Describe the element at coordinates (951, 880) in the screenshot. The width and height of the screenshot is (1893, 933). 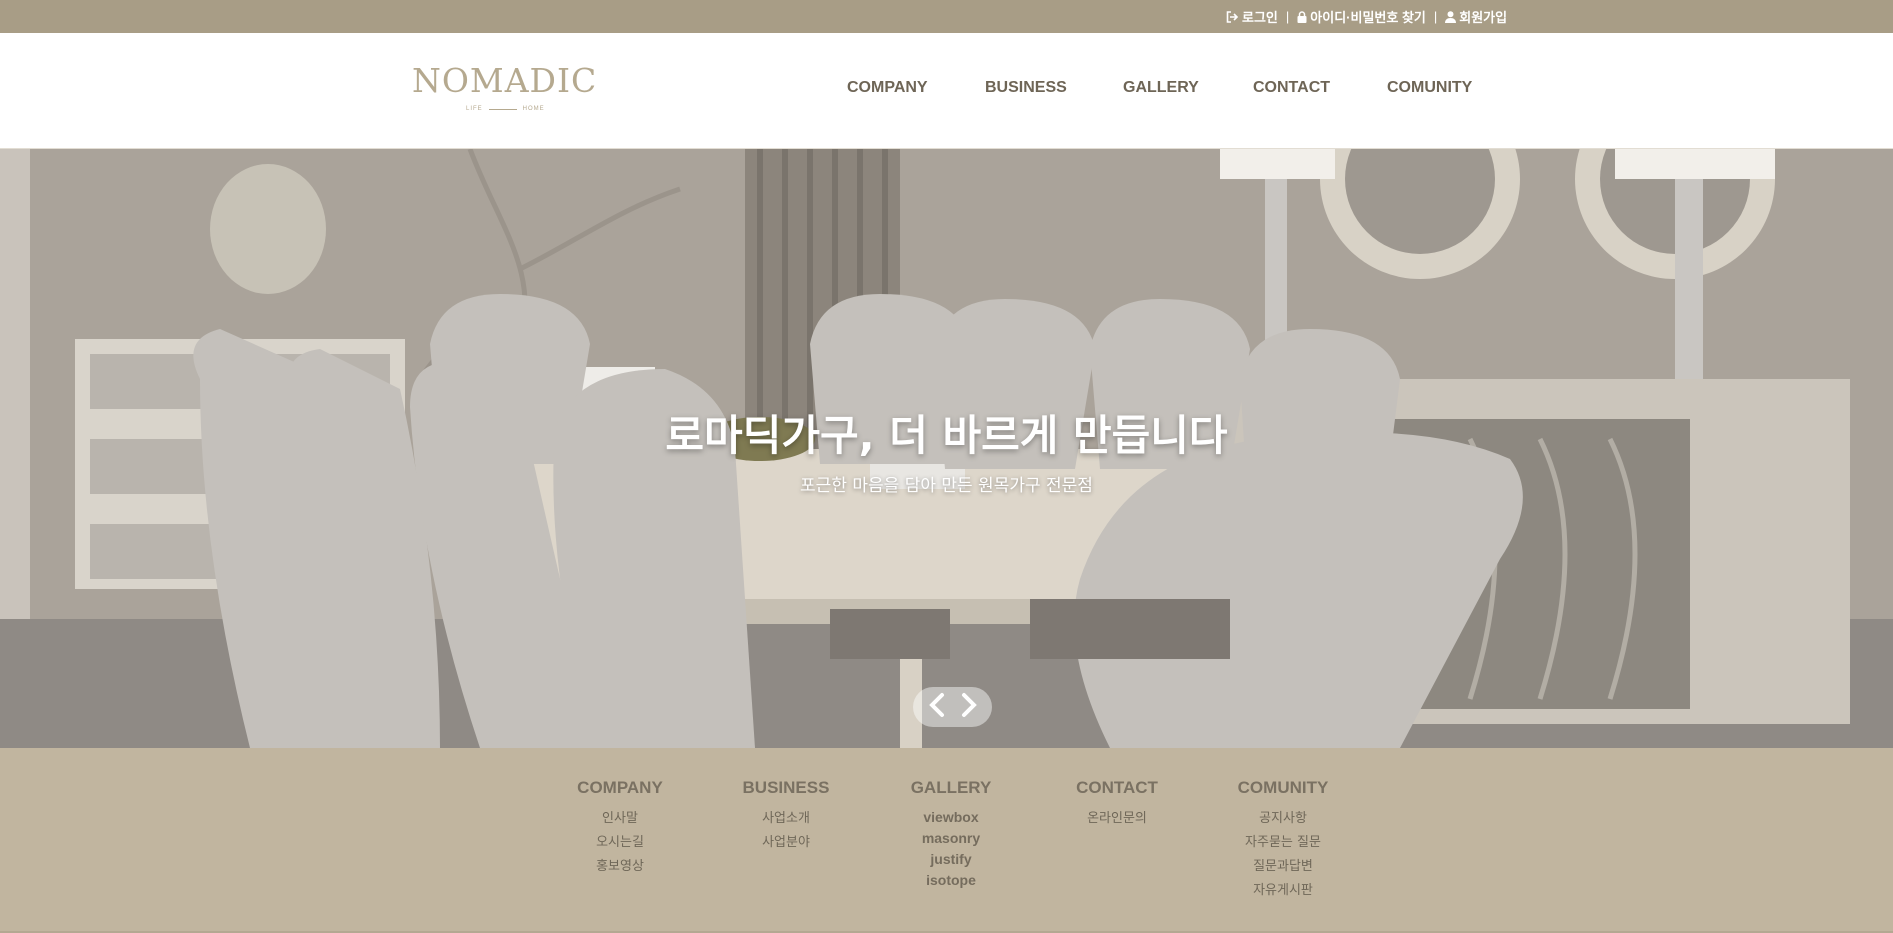
I see `sitemap-link: isotope` at that location.